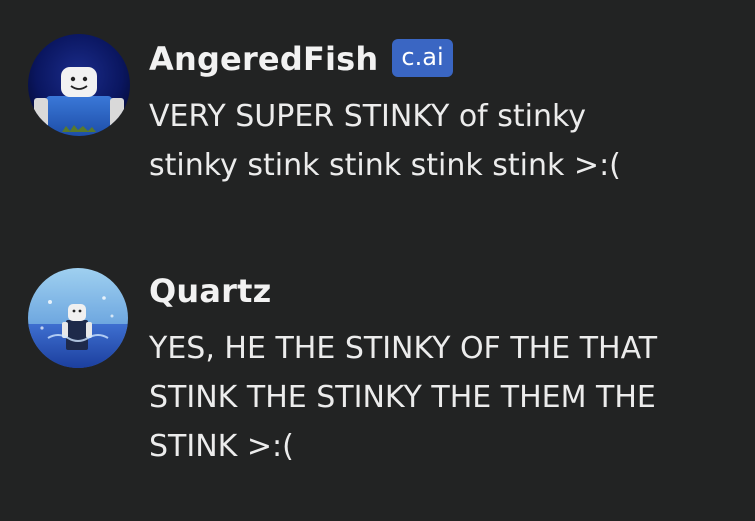 The image size is (755, 521). I want to click on message-header: AngeredFish c.ai, so click(444, 59).